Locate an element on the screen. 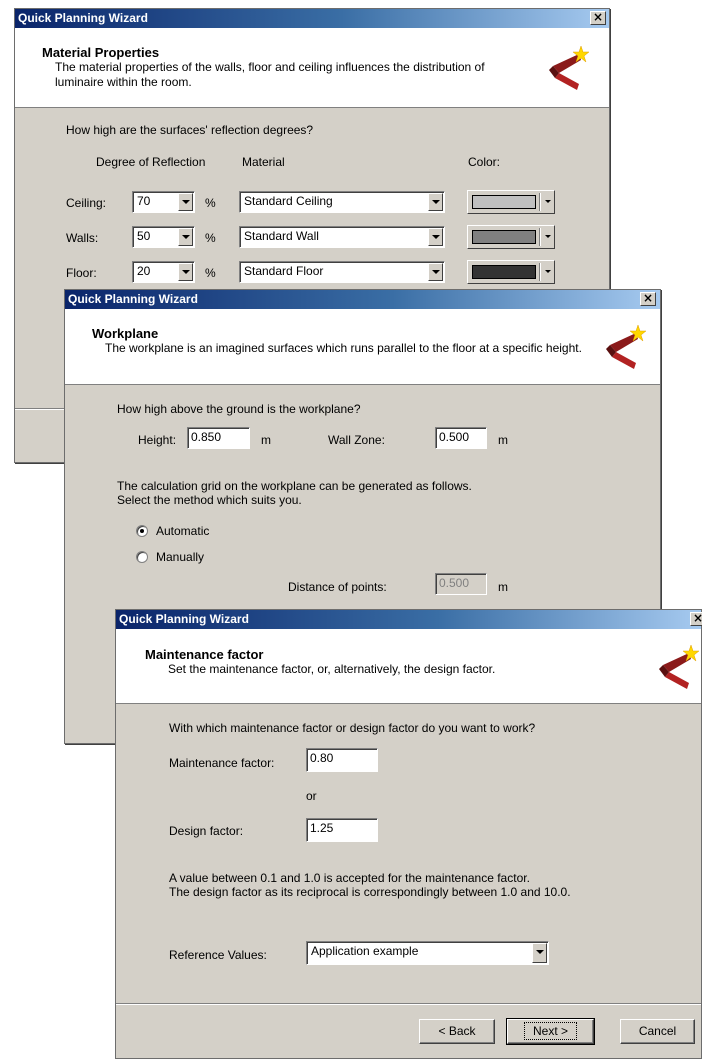 The width and height of the screenshot is (702, 1059). footer-separator is located at coordinates (408, 1004).